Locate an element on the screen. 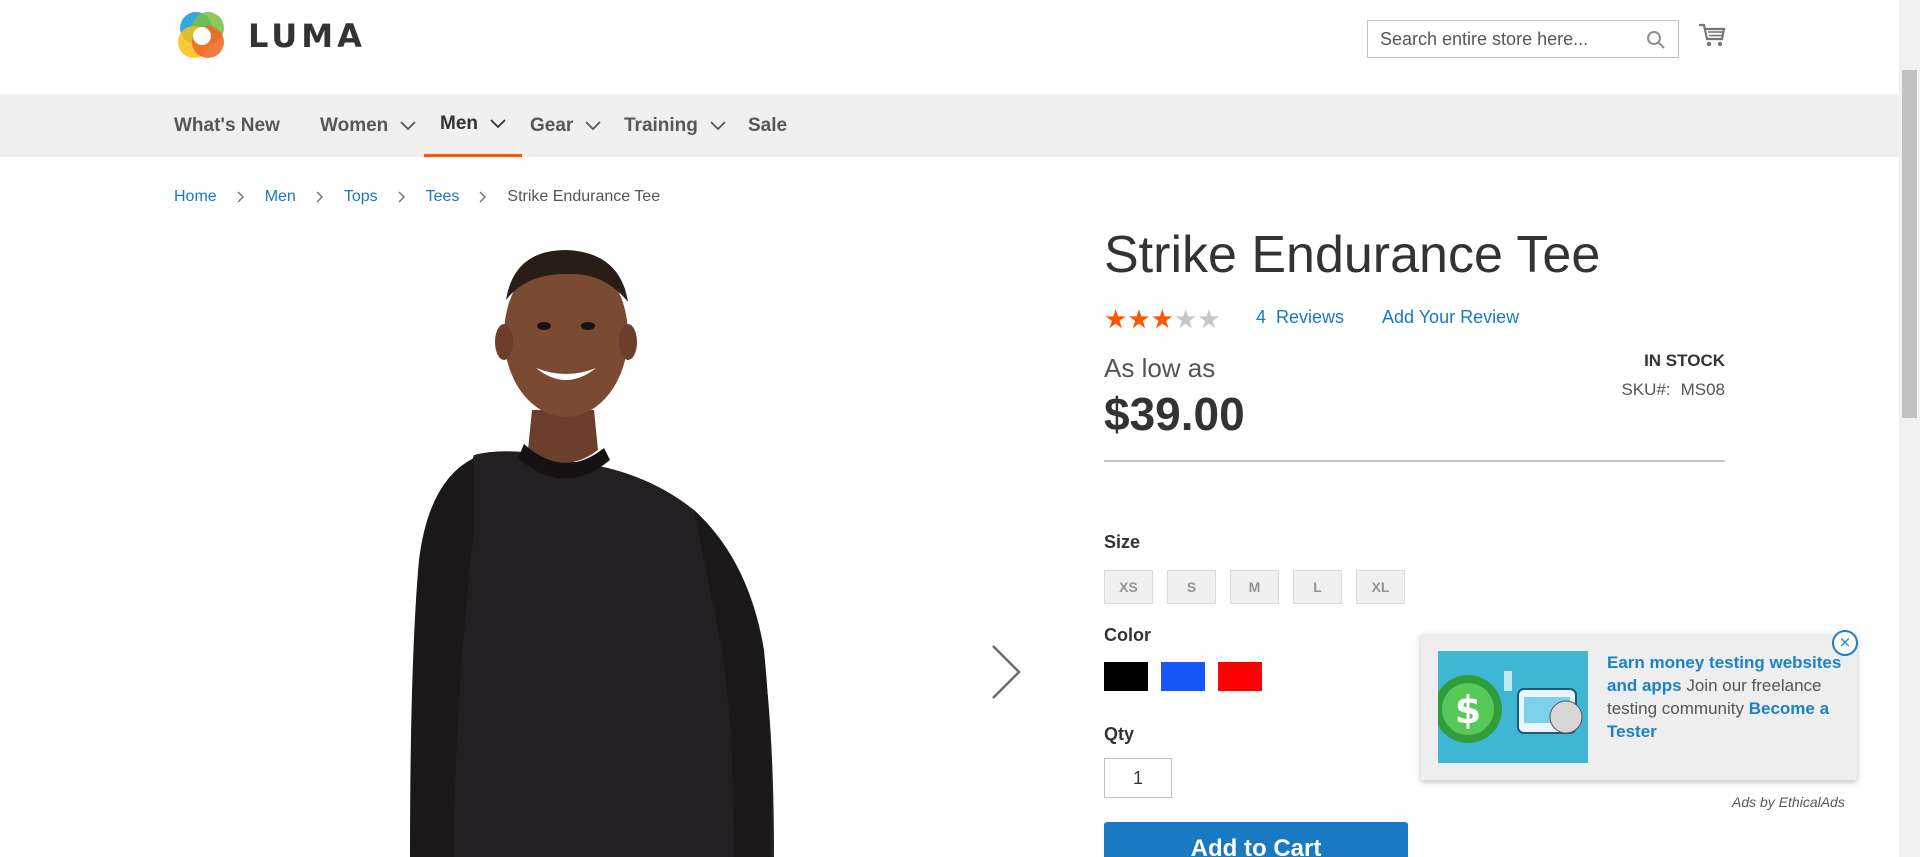  ad-attribution: Ads by EthicalAds is located at coordinates (1788, 802).